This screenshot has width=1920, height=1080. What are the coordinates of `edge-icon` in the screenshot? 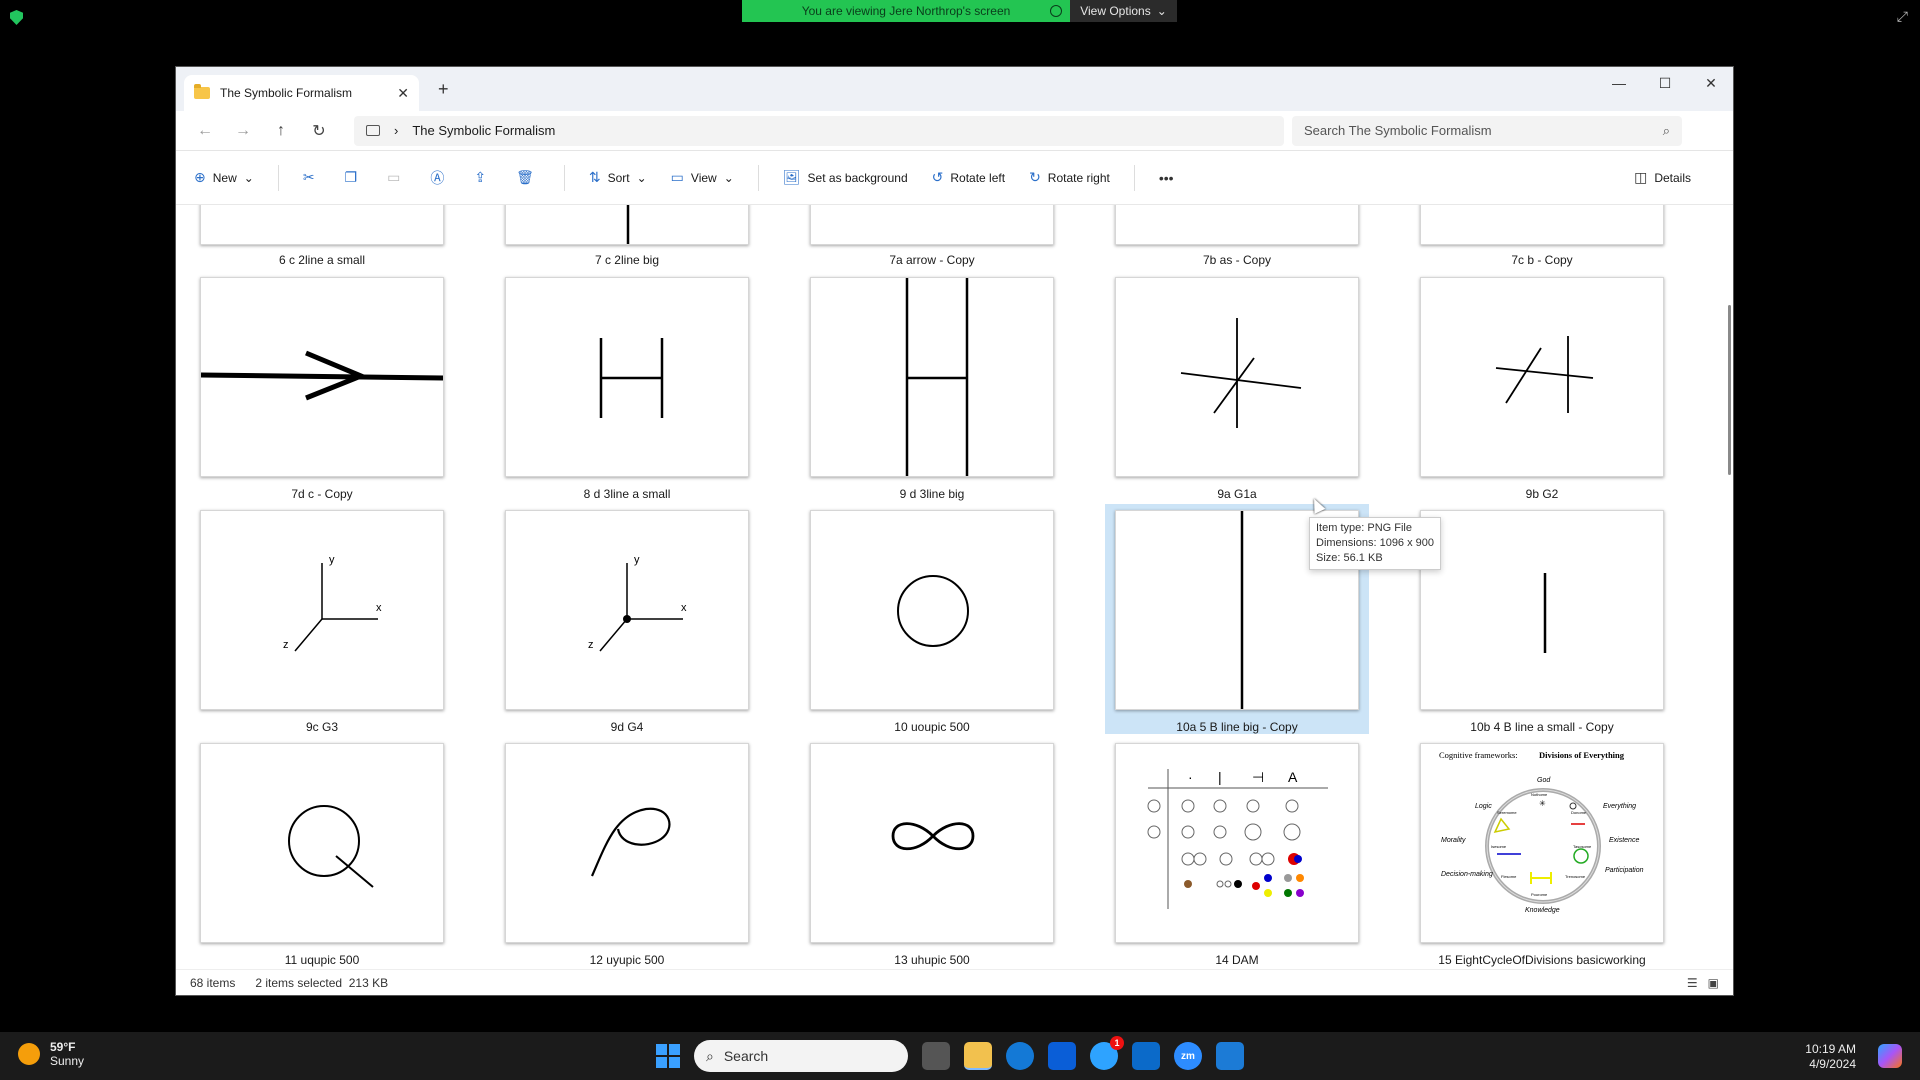 It's located at (1020, 1056).